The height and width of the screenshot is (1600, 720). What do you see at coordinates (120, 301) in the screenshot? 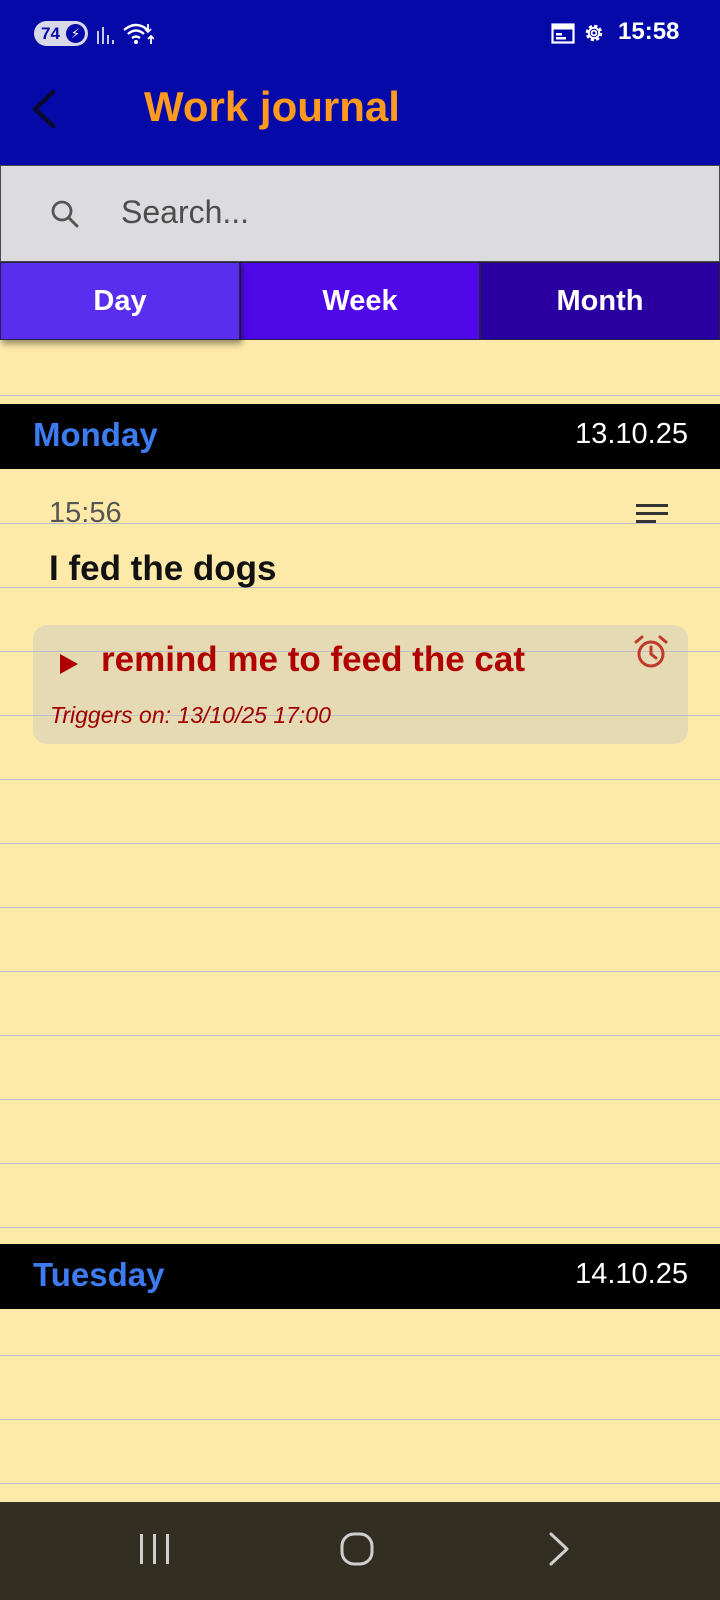
I see `tab-day: Day` at bounding box center [120, 301].